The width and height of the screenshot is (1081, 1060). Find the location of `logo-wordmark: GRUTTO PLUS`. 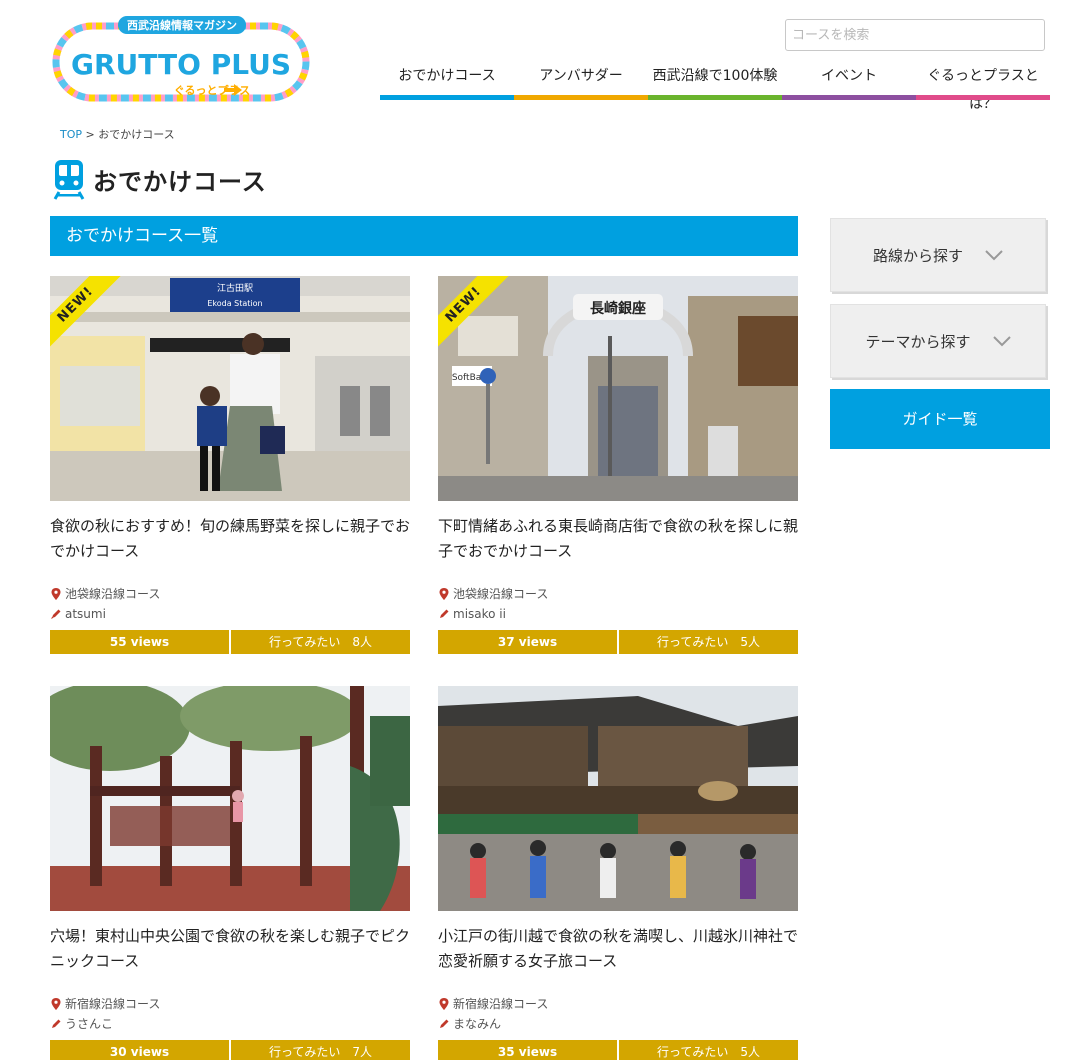

logo-wordmark: GRUTTO PLUS is located at coordinates (181, 64).